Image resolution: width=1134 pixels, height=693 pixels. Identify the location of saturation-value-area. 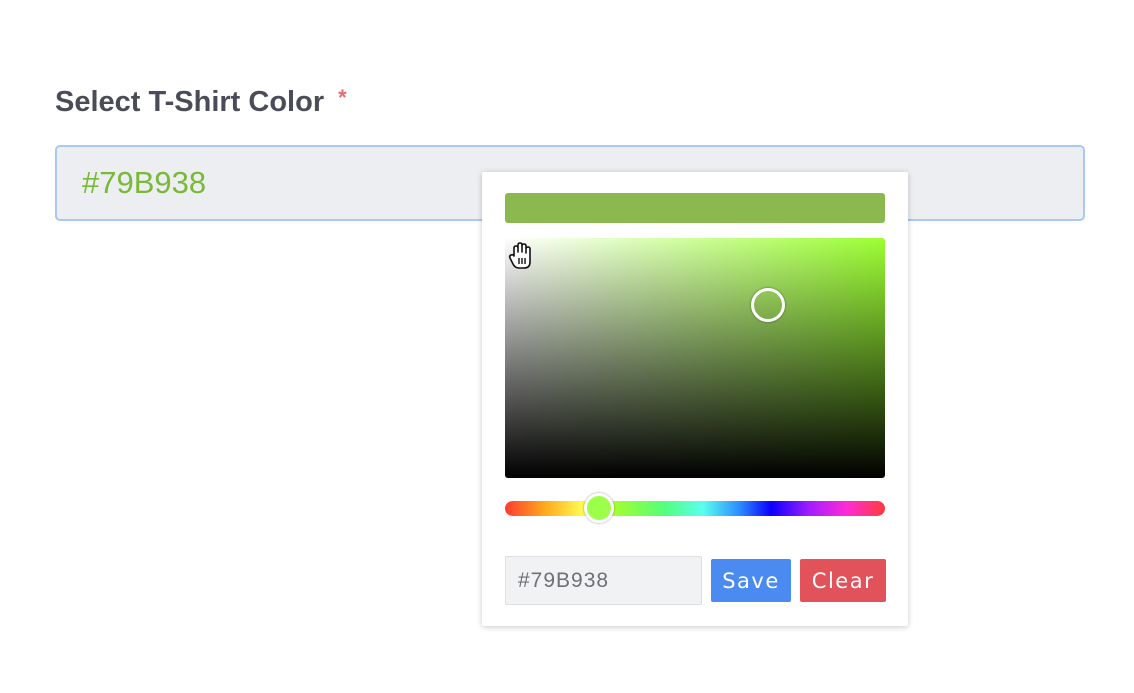
(695, 358).